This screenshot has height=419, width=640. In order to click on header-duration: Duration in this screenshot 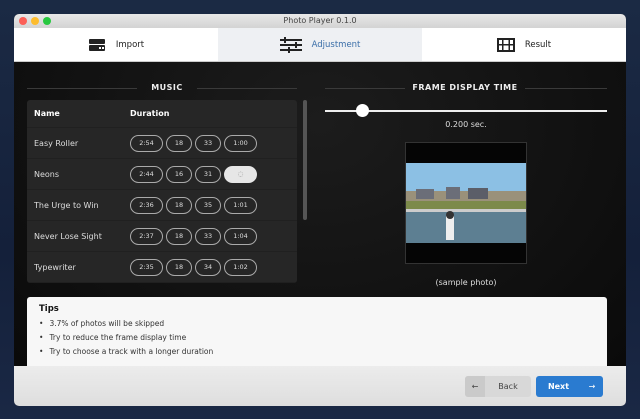, I will do `click(150, 113)`.